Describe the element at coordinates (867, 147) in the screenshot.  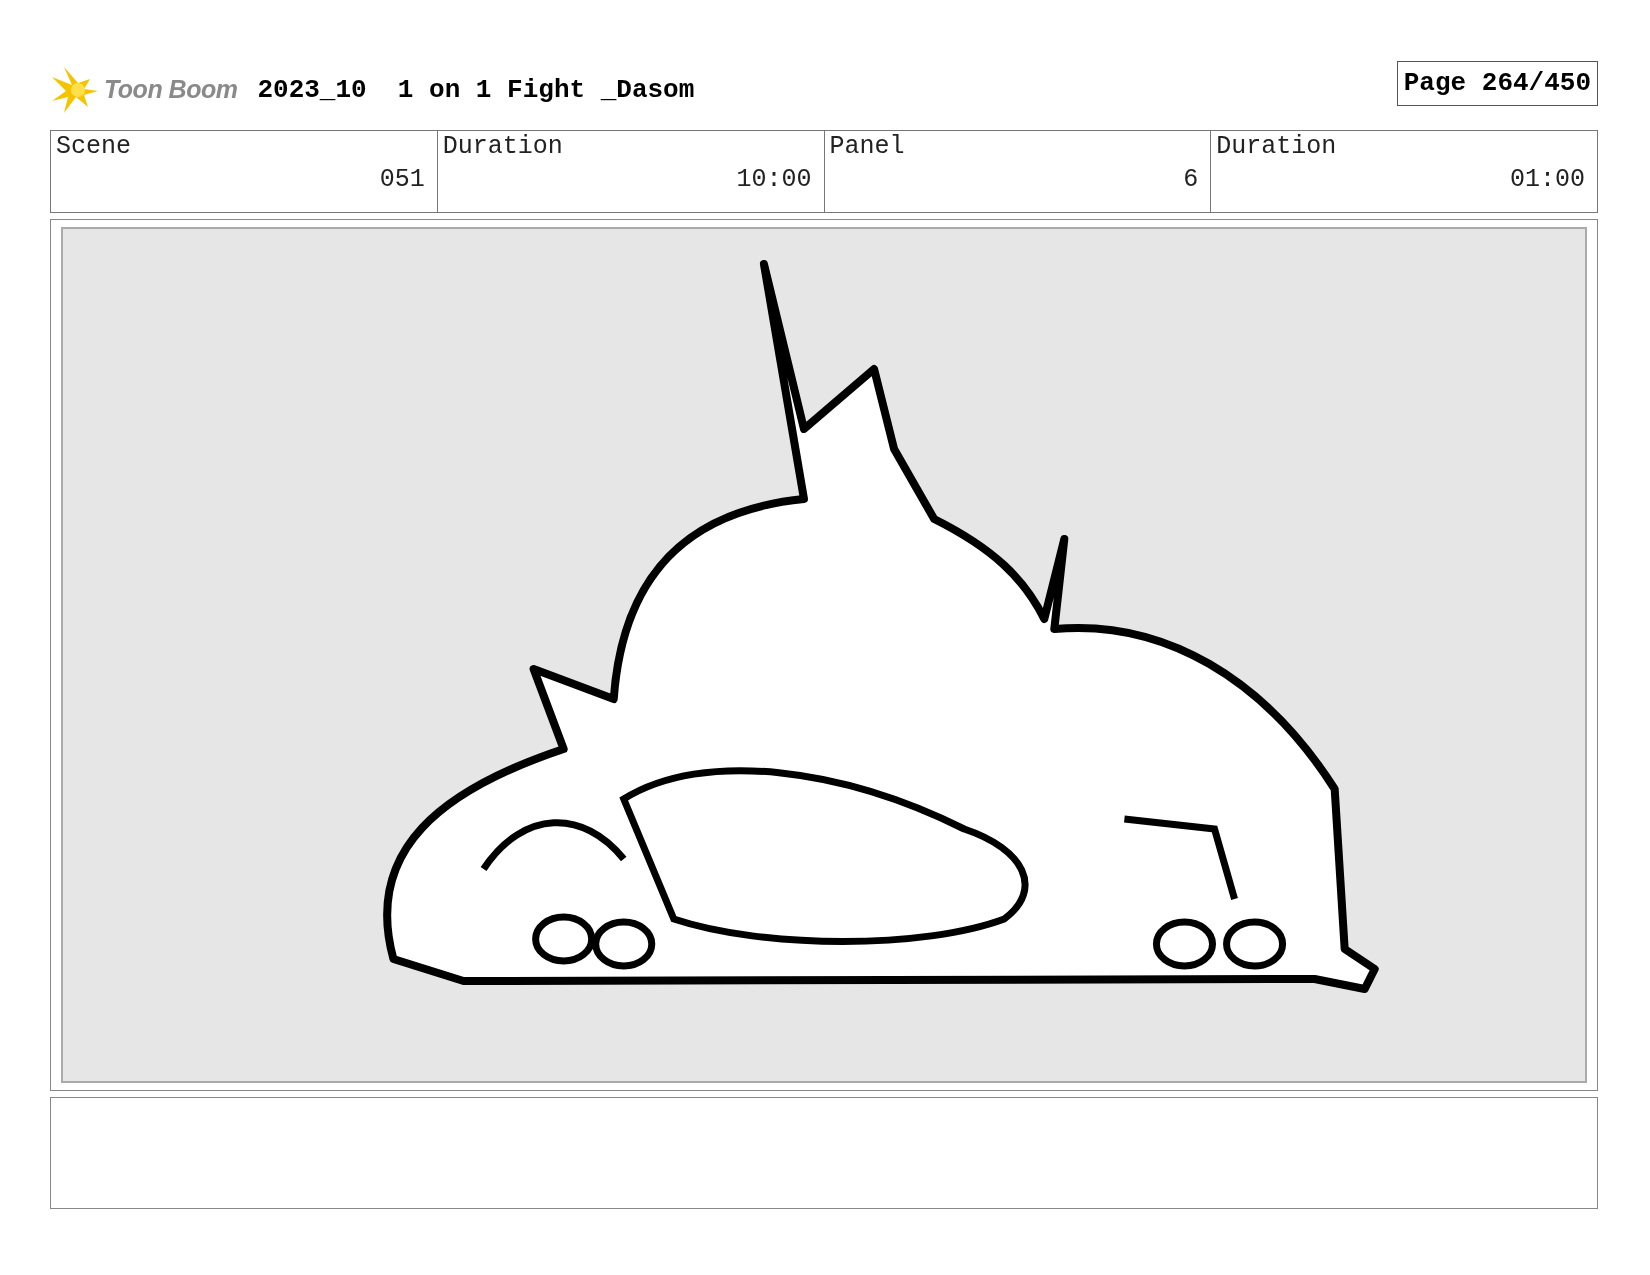
I see `column-header: Panel` at that location.